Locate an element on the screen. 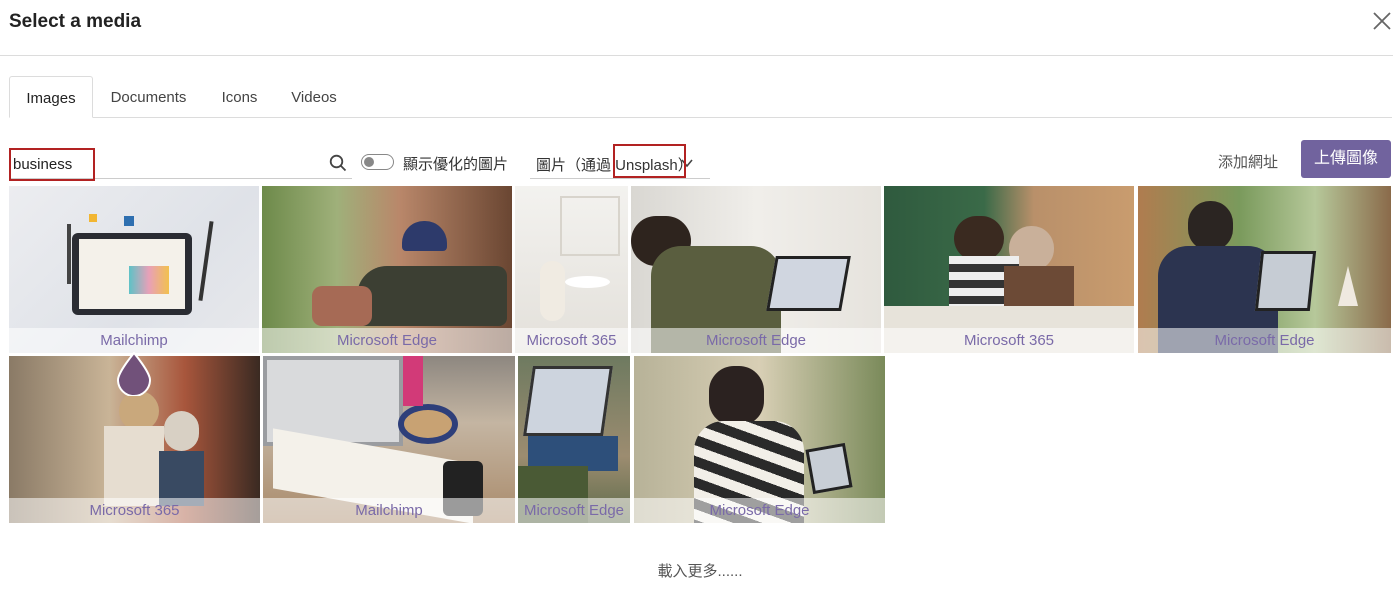 This screenshot has height=603, width=1393. chevron-down-icon is located at coordinates (687, 163).